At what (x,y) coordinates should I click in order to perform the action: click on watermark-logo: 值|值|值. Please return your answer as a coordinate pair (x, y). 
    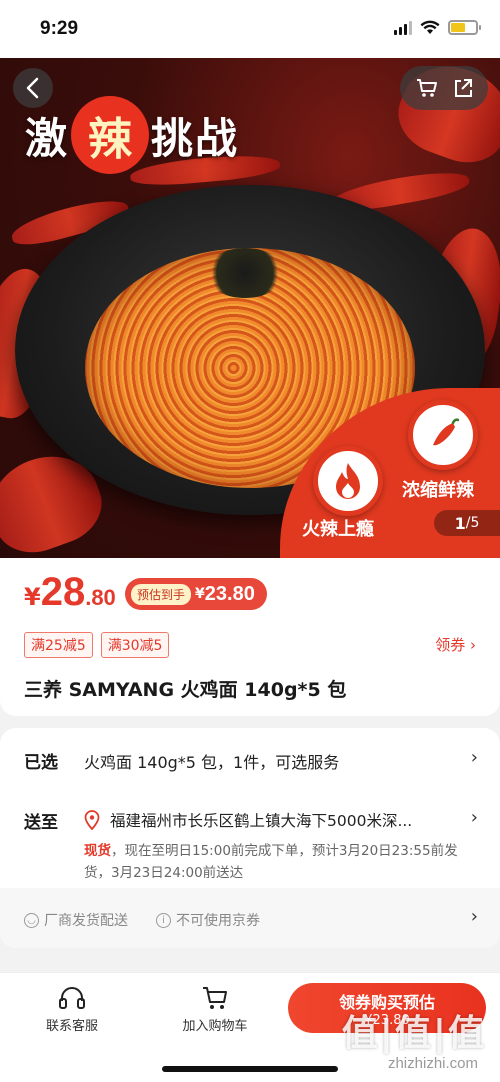
    Looking at the image, I should click on (413, 1033).